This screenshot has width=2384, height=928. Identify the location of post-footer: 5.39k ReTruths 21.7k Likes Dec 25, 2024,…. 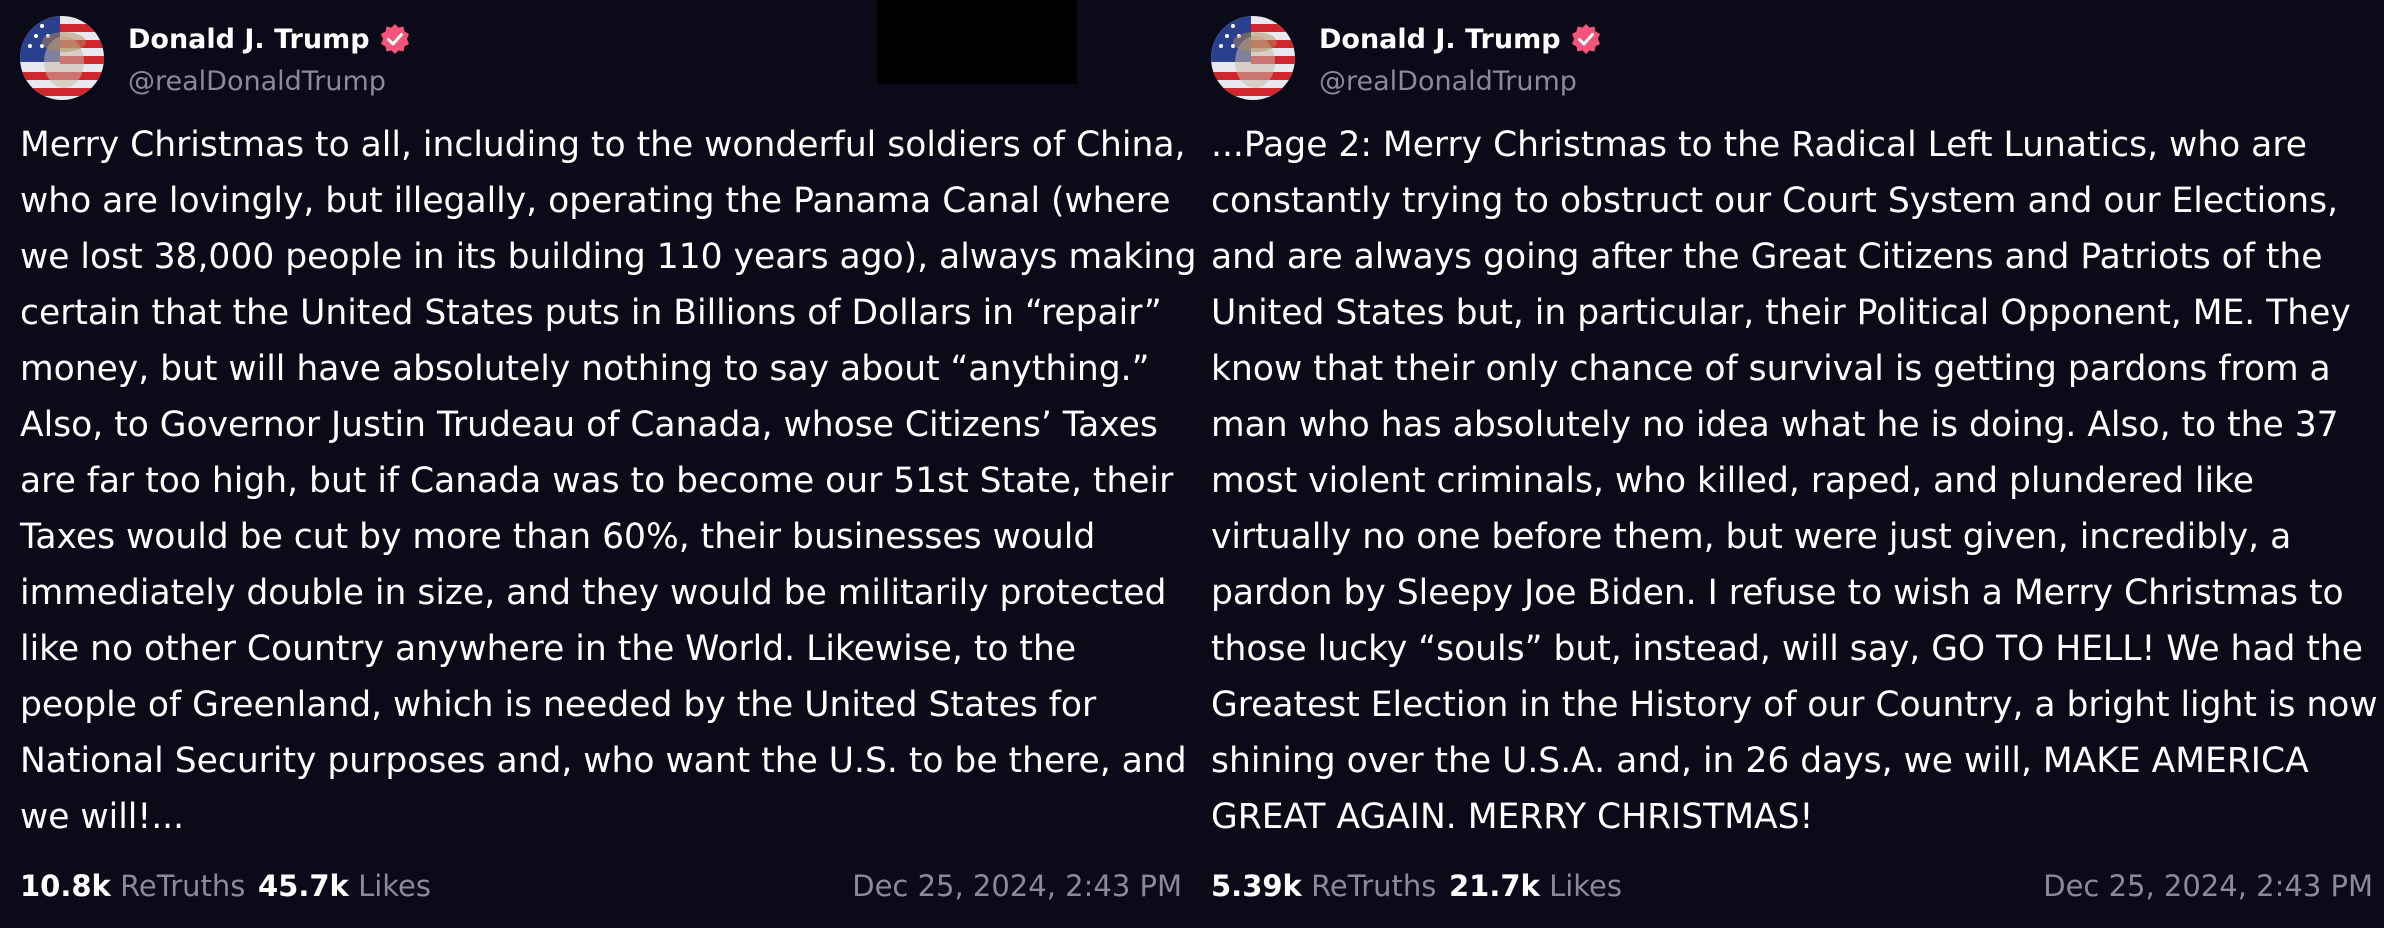
(1792, 886).